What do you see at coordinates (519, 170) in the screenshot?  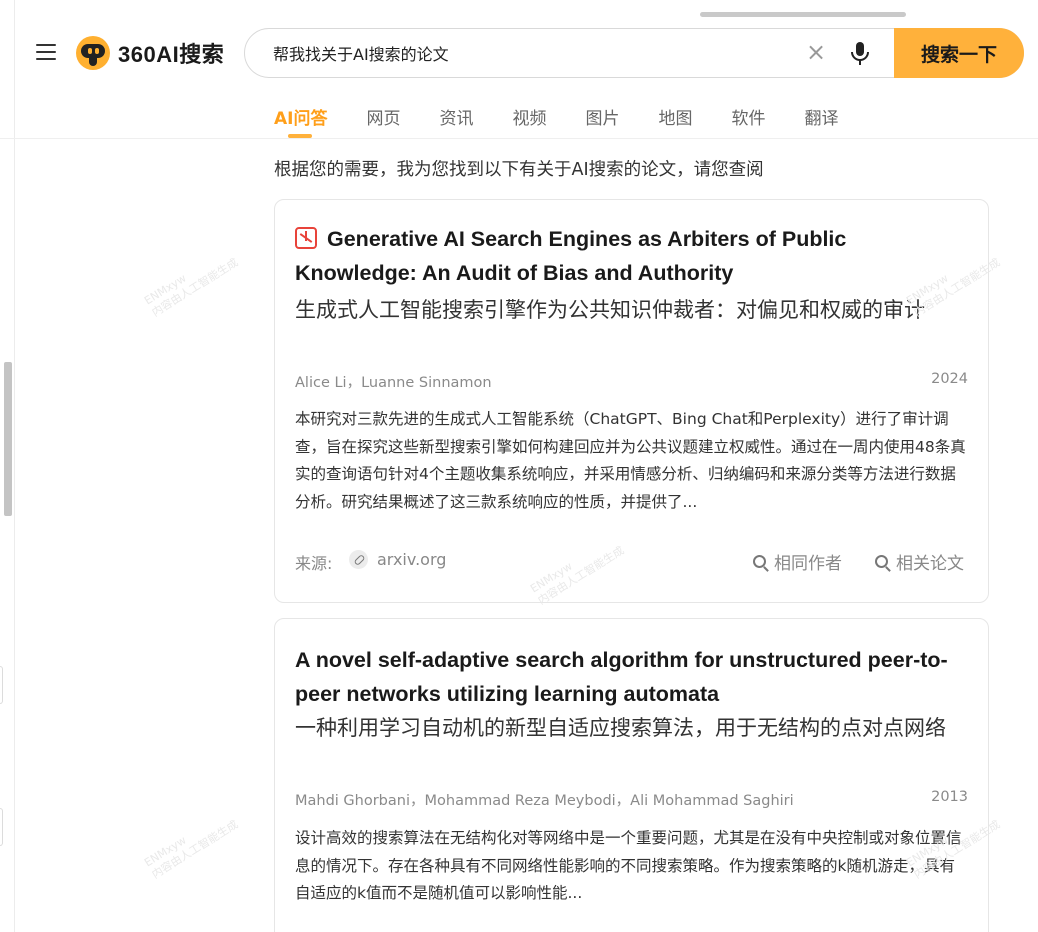 I see `answer-intro: 根据您的需要，我为您找到以下有关于AI搜索的论文，请您查阅` at bounding box center [519, 170].